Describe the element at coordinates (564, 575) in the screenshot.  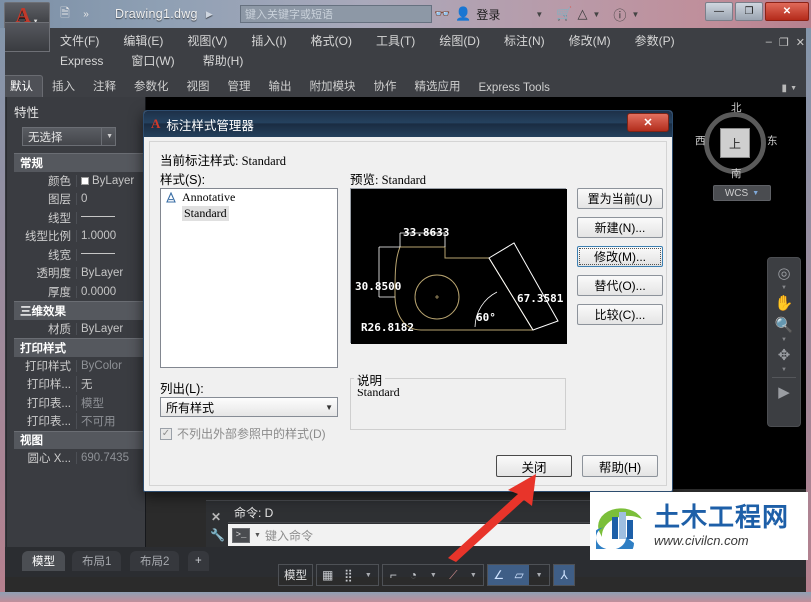
I see `annotation-visibility-toggle: ⅄` at that location.